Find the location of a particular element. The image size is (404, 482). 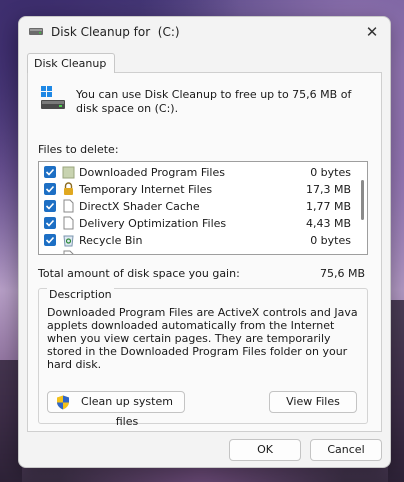

title-bar: Disk Cleanup for (C:) ✕ is located at coordinates (204, 32).